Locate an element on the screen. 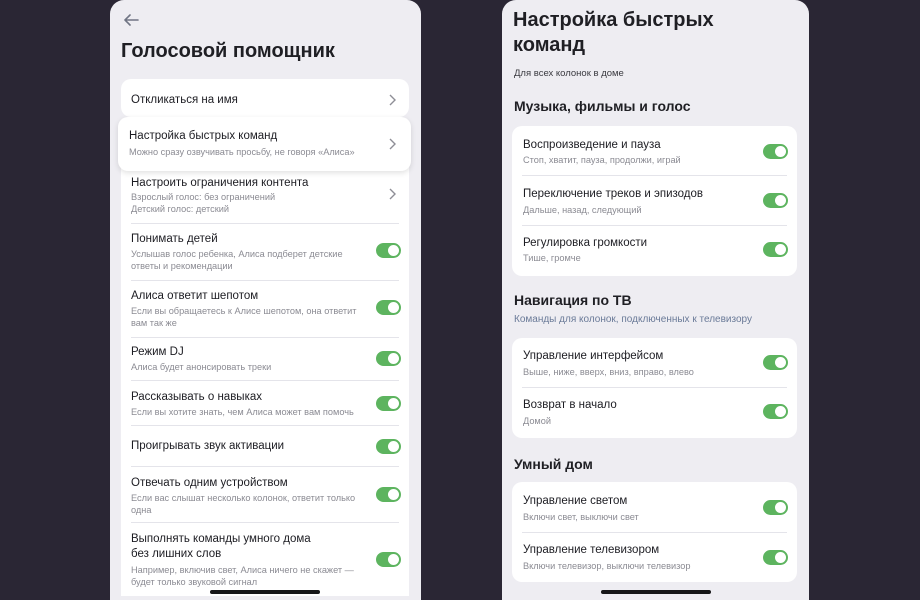 This screenshot has height=600, width=920. section-title-music: Музыка, фильмы и голос is located at coordinates (602, 106).